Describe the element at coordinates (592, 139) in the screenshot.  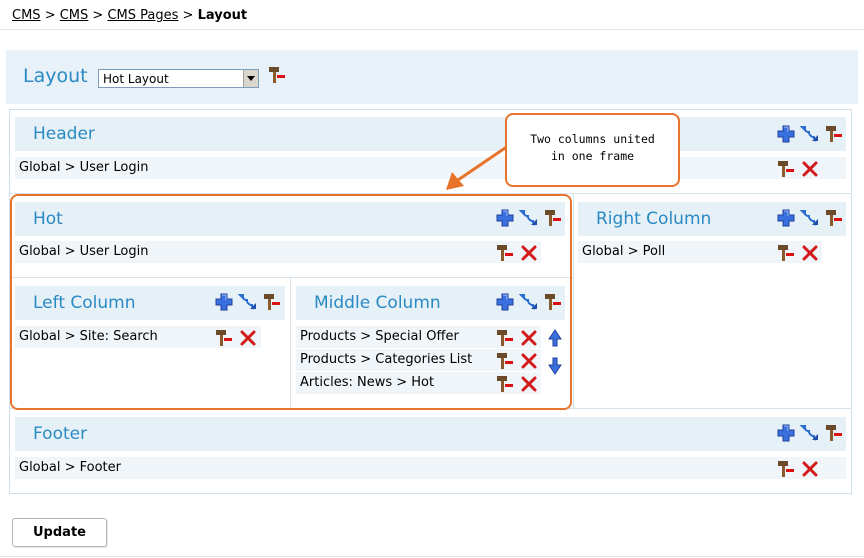
I see `callout-line: Two columns united` at that location.